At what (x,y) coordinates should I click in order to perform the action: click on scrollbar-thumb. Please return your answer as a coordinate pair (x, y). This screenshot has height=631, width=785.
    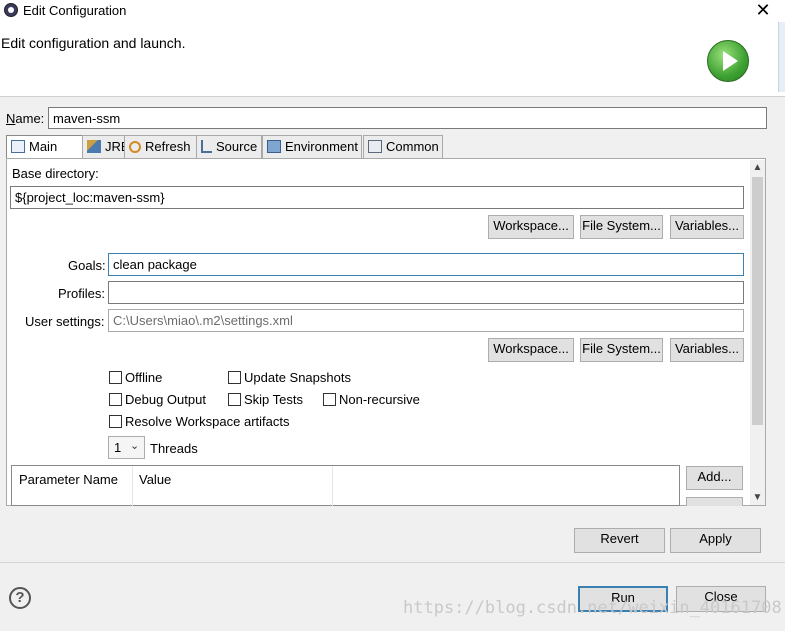
    Looking at the image, I should click on (757, 301).